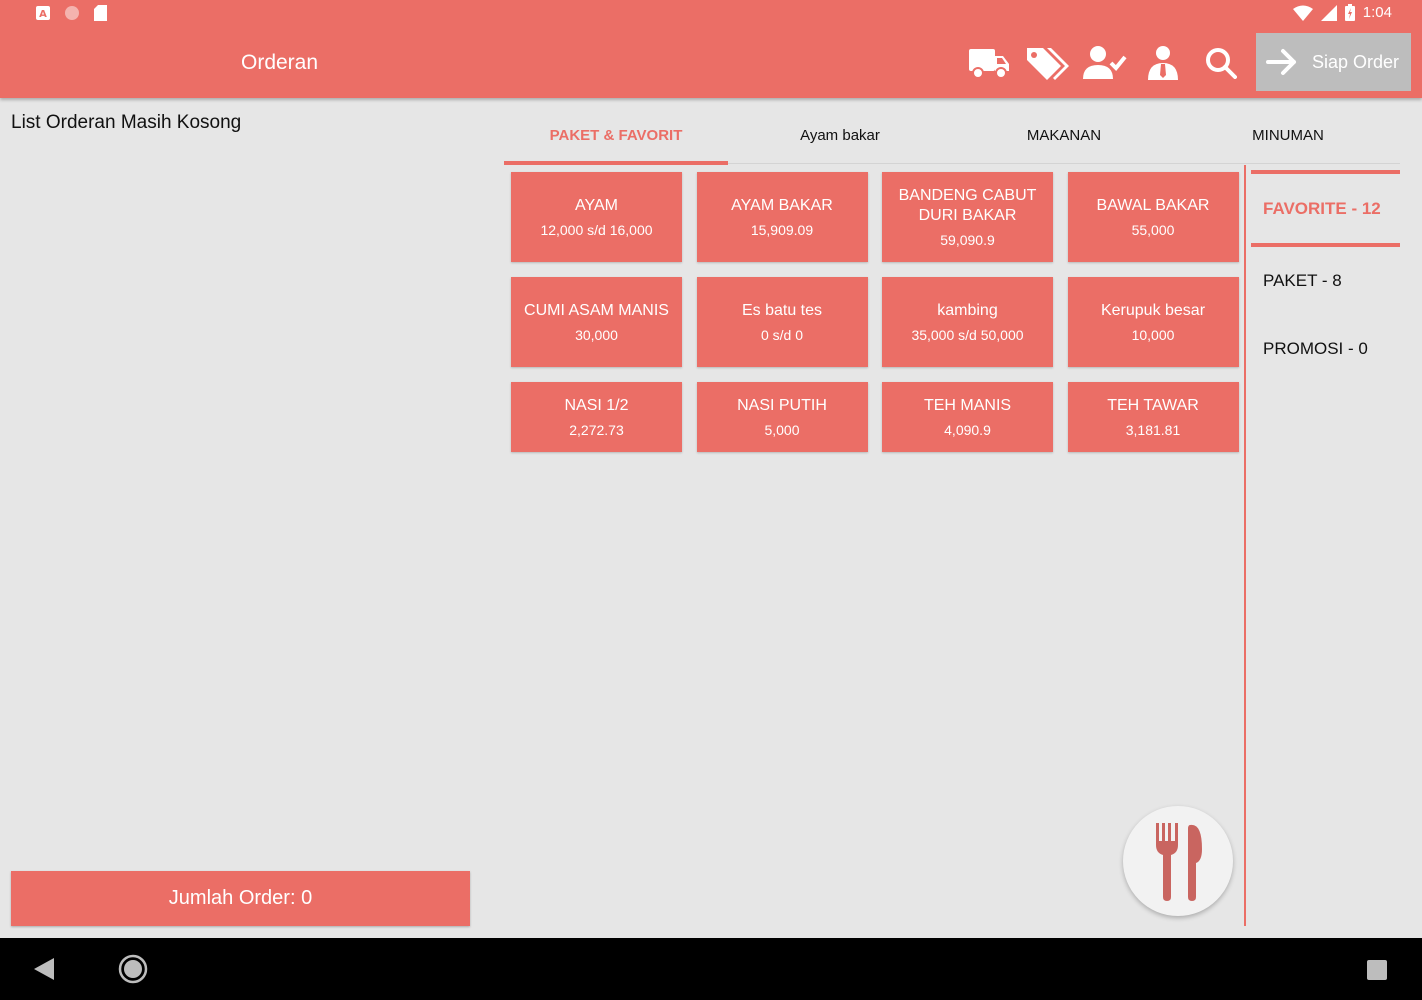  What do you see at coordinates (616, 136) in the screenshot?
I see `tab-paket-favorit: PAKET & FAVORIT` at bounding box center [616, 136].